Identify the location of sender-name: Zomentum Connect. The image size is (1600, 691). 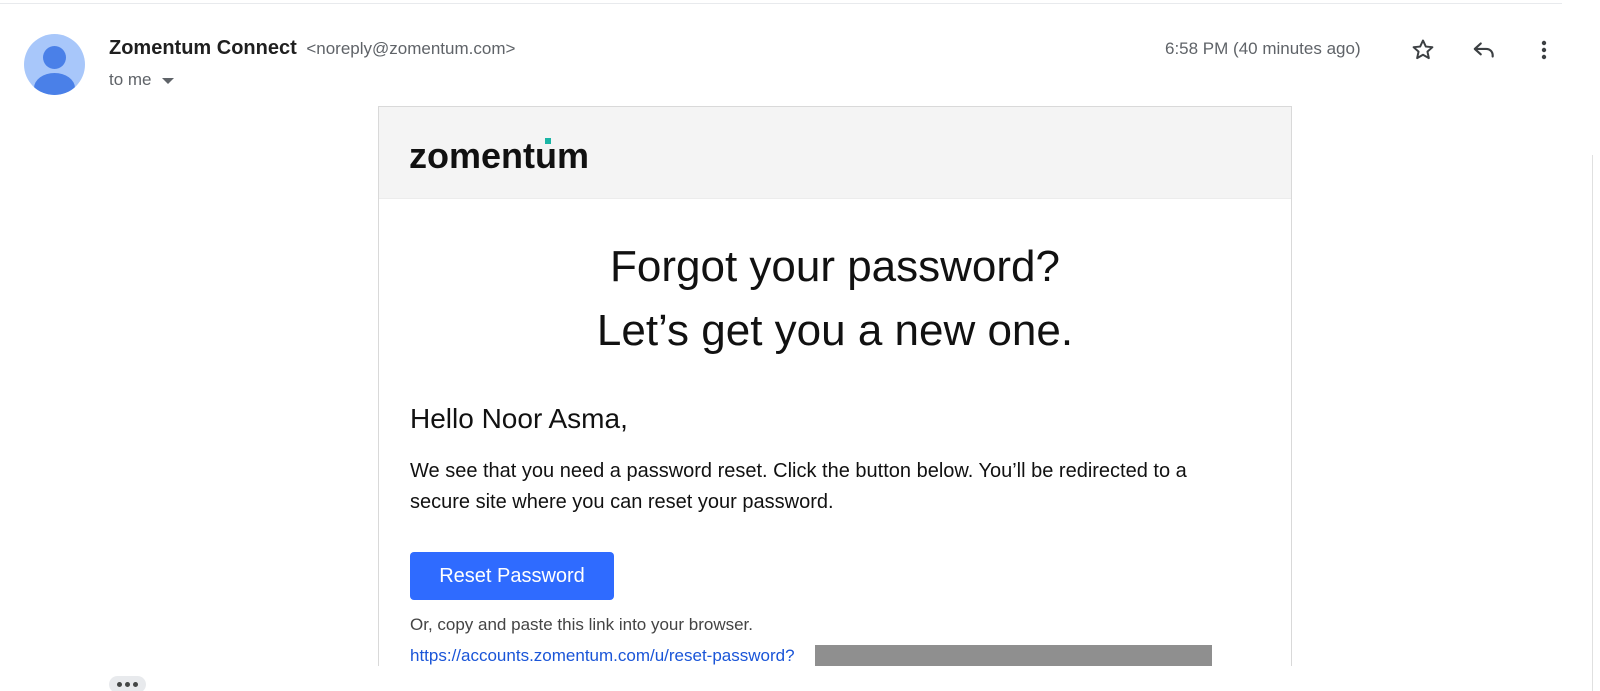
(203, 48).